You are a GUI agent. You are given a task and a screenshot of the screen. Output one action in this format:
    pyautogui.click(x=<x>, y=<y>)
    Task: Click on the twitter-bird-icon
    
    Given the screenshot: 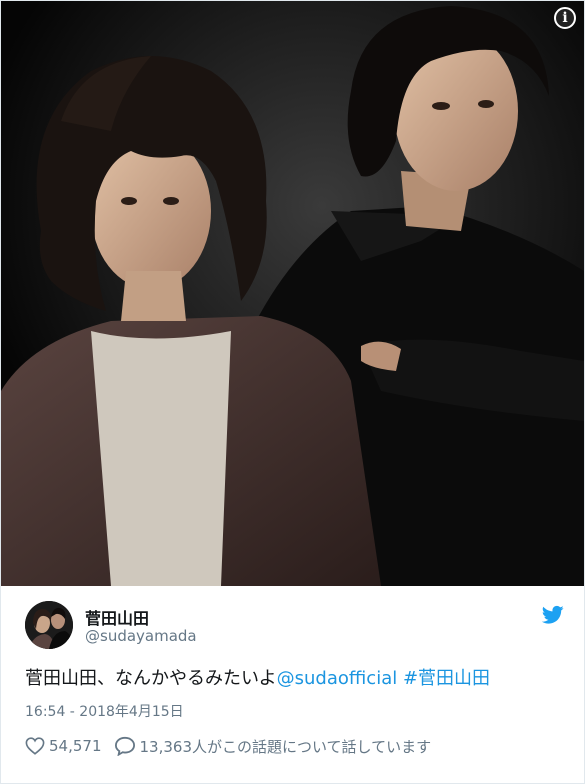 What is the action you would take?
    pyautogui.click(x=553, y=615)
    